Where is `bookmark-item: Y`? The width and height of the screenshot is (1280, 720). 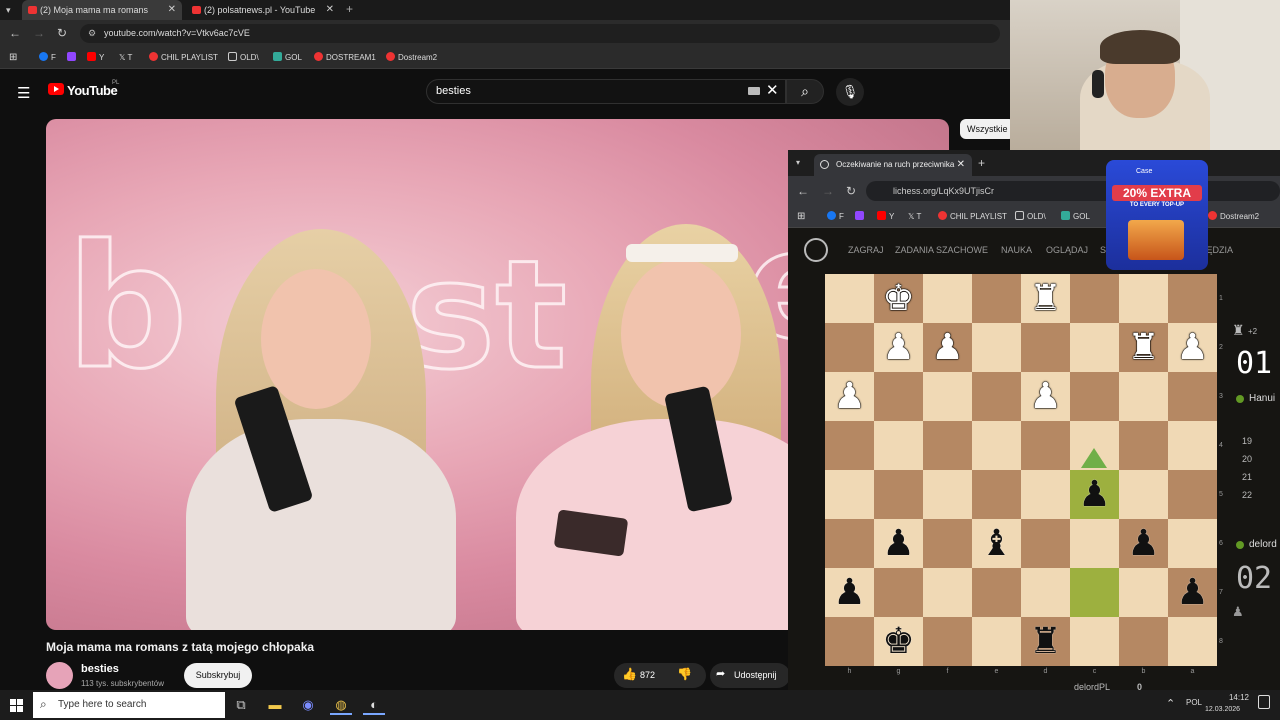 bookmark-item: Y is located at coordinates (885, 217).